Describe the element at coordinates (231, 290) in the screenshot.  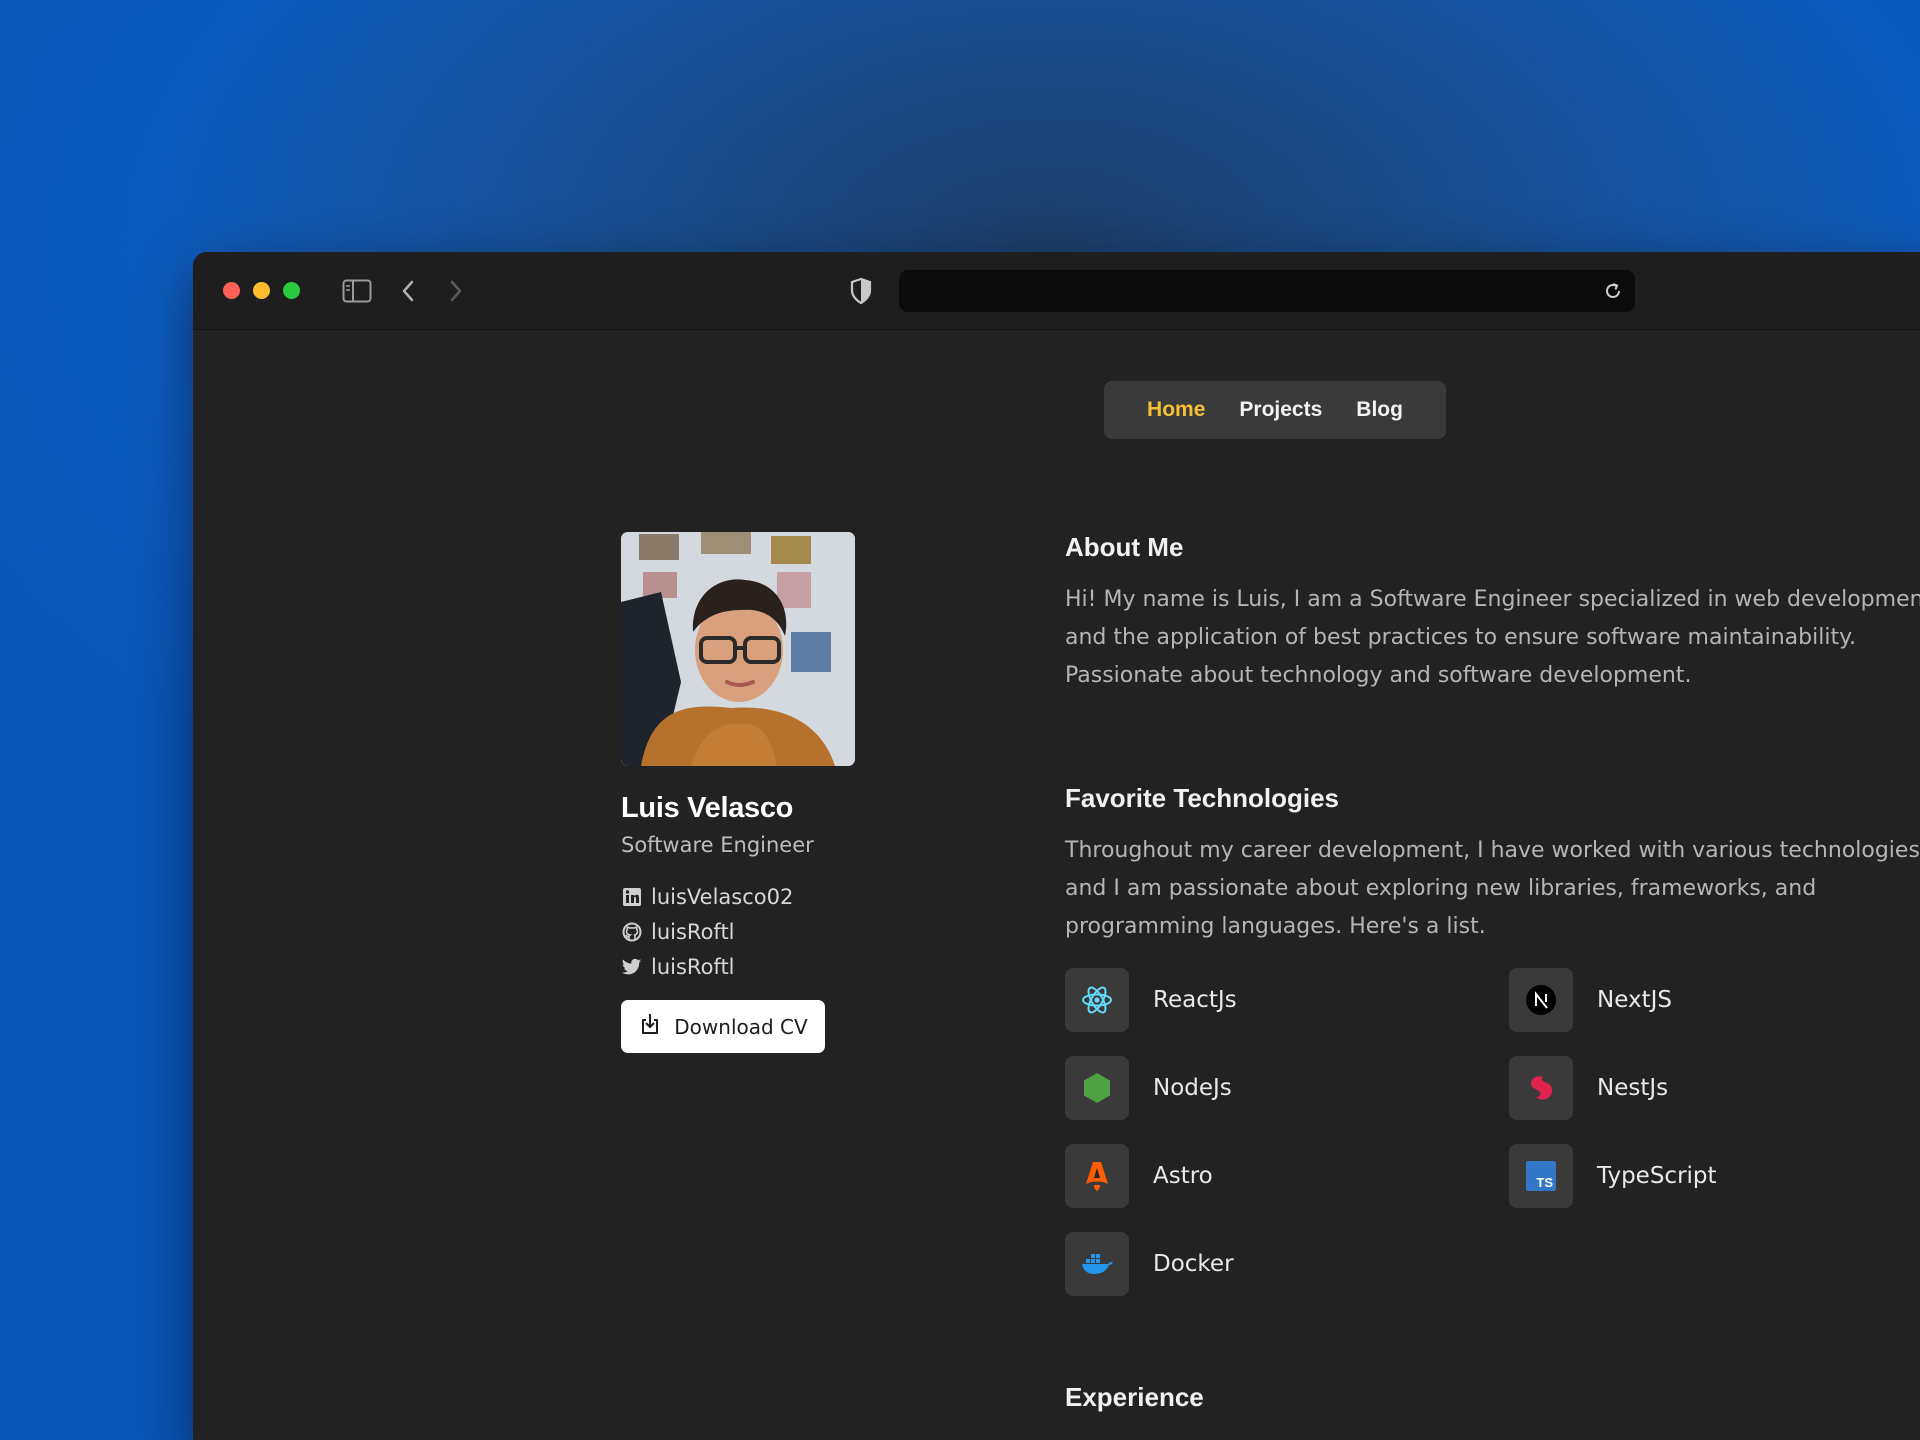
I see `close-window-button` at that location.